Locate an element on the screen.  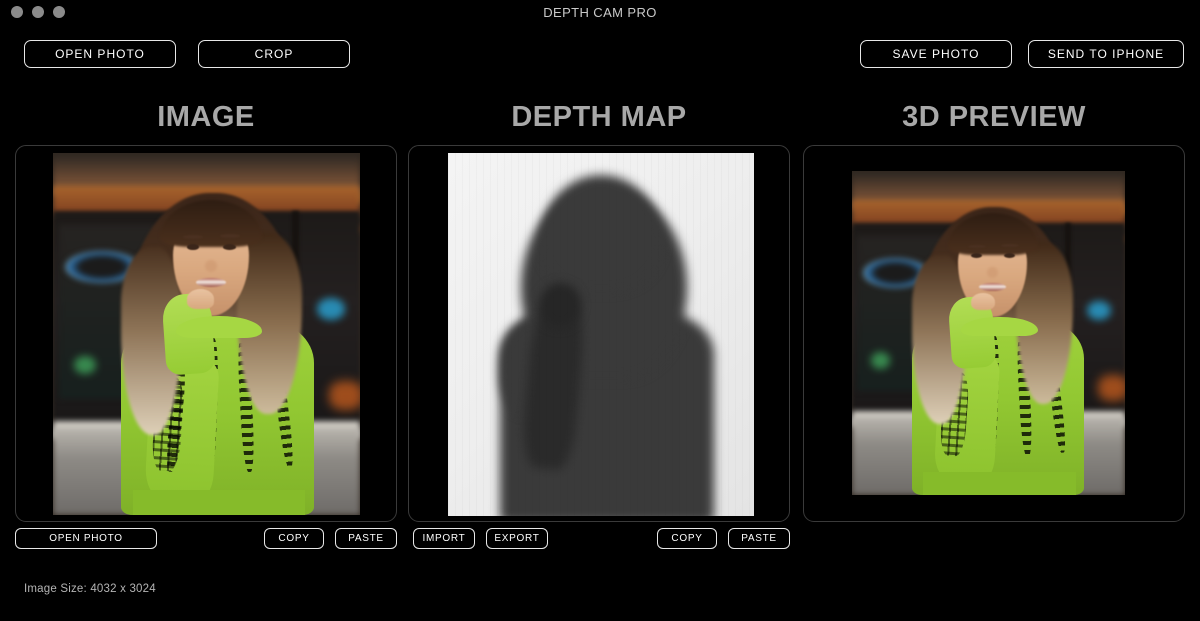
source-photo is located at coordinates (206, 334).